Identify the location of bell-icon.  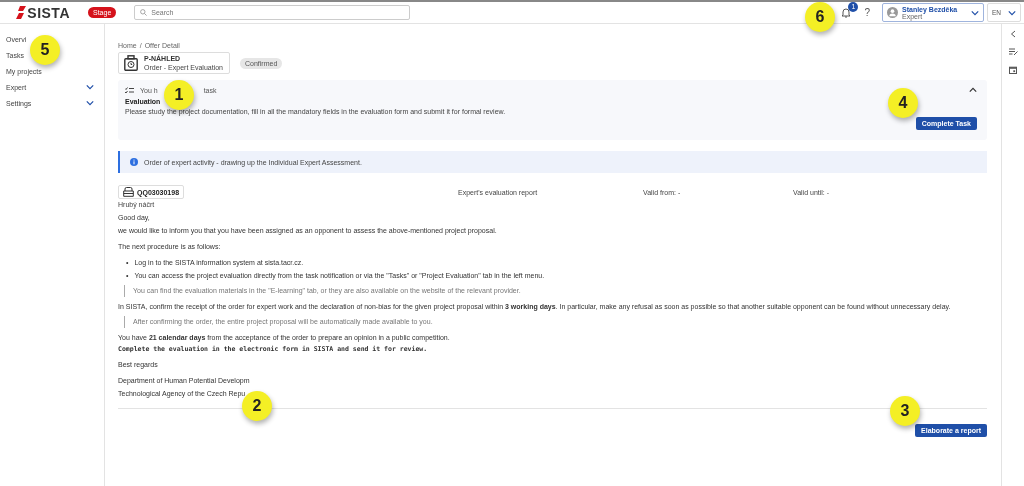
(846, 12).